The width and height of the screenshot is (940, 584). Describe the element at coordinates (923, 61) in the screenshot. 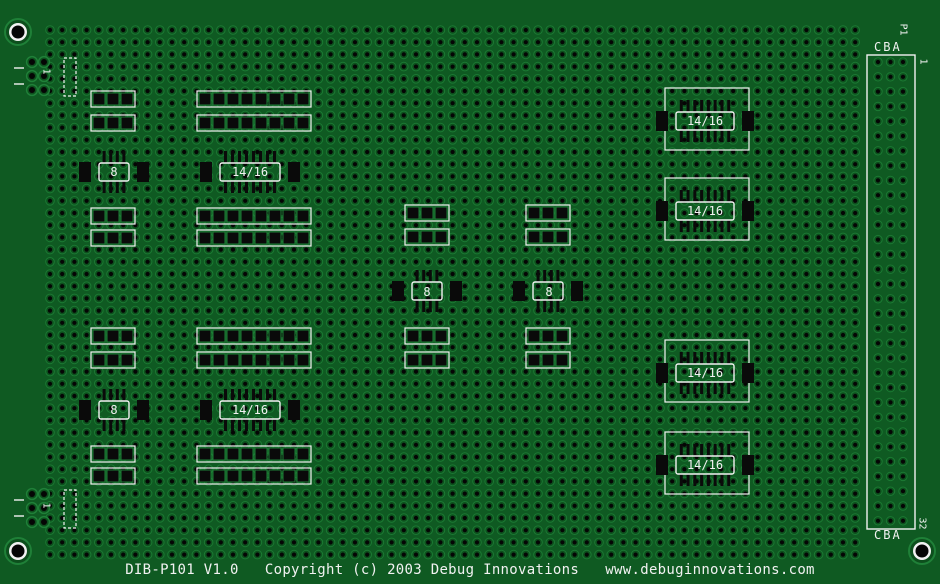

I see `connector-pin-1: 1` at that location.